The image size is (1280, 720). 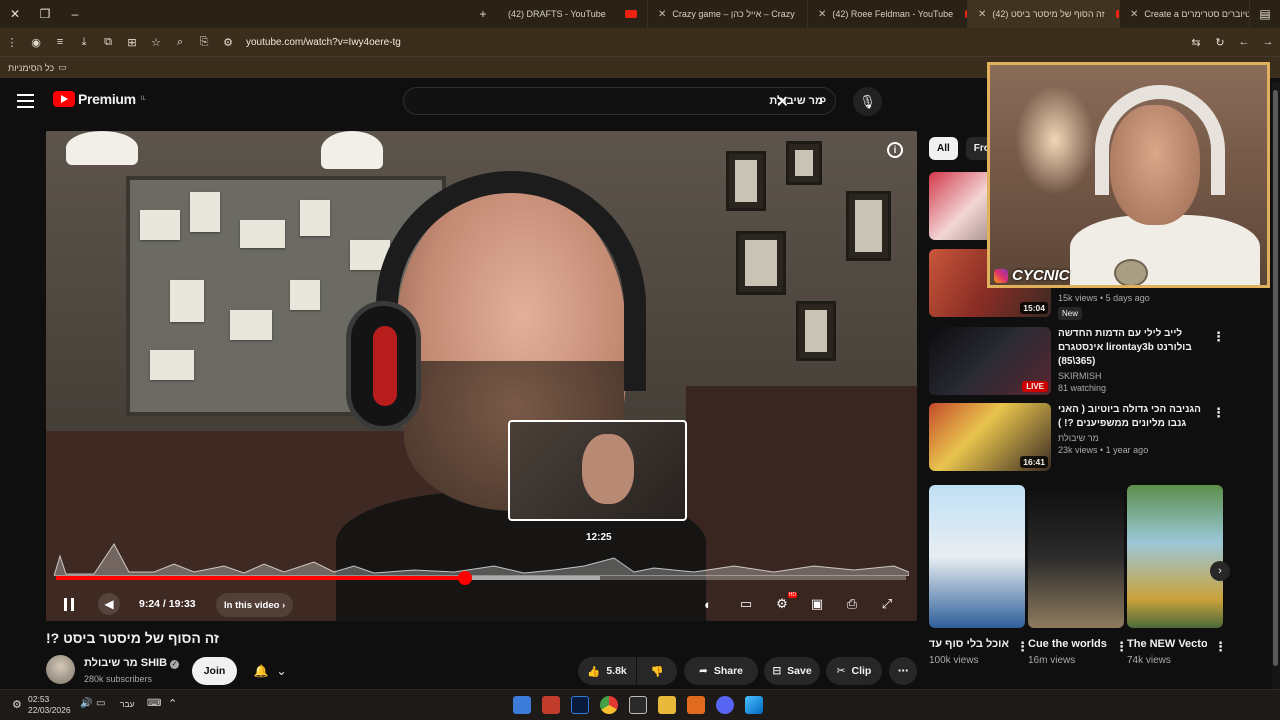 I want to click on chip-all: All, so click(x=943, y=148).